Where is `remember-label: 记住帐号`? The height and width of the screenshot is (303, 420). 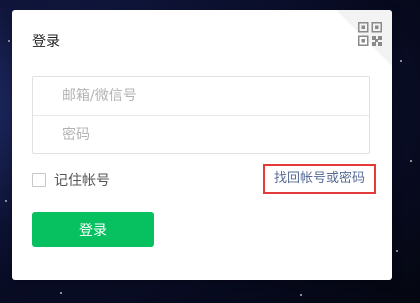
remember-label: 记住帐号 is located at coordinates (82, 181).